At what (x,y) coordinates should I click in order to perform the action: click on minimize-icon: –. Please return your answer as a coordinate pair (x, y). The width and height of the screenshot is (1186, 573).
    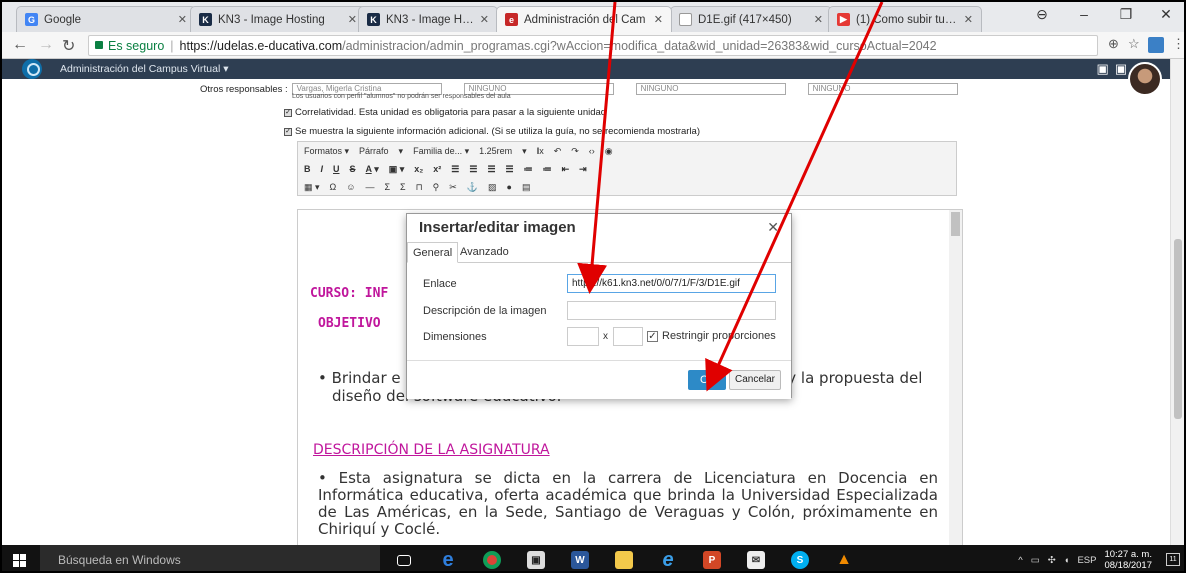
    Looking at the image, I should click on (1084, 14).